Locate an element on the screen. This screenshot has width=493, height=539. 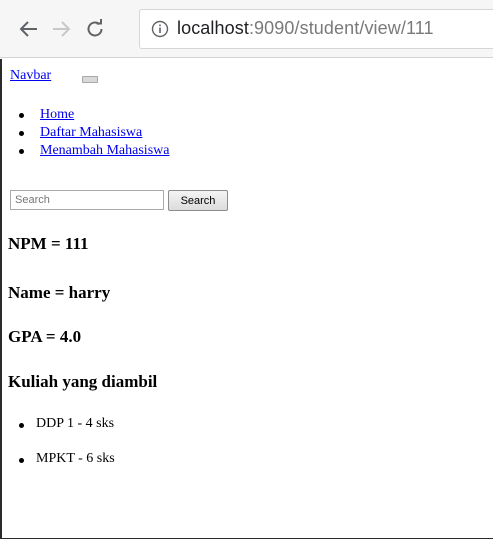
browser-toolbar: localhost:9090/student/view/111 is located at coordinates (246, 29).